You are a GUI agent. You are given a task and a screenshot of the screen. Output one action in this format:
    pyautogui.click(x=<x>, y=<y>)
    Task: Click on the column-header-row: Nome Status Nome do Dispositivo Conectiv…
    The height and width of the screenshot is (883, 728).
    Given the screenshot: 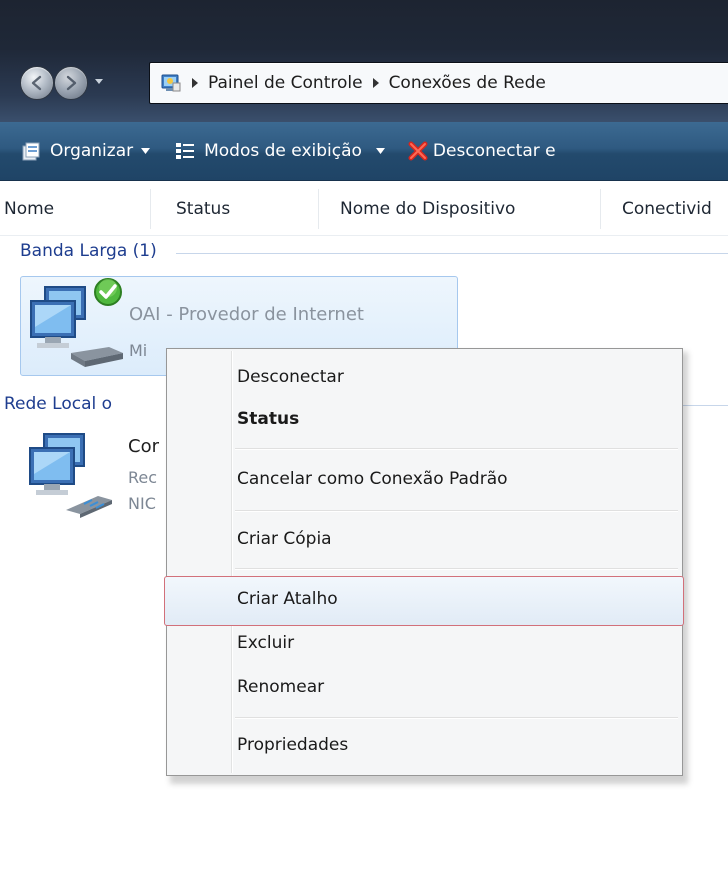 What is the action you would take?
    pyautogui.click(x=364, y=208)
    